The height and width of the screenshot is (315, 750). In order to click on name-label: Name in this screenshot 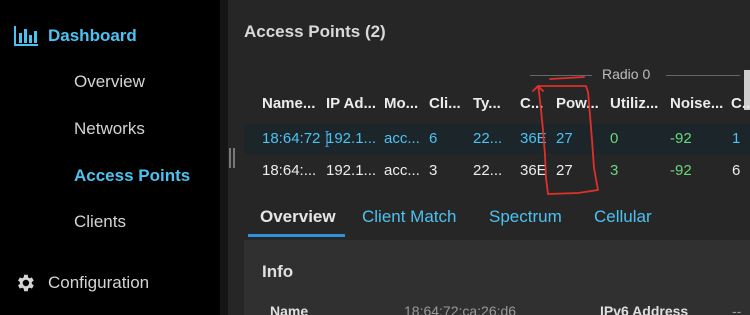, I will do `click(289, 309)`.